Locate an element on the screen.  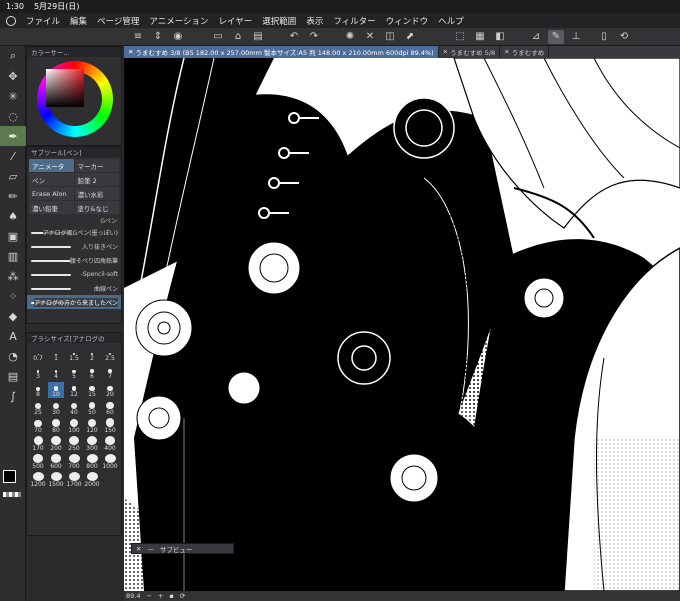
menu-page: ページ管理 is located at coordinates (118, 21).